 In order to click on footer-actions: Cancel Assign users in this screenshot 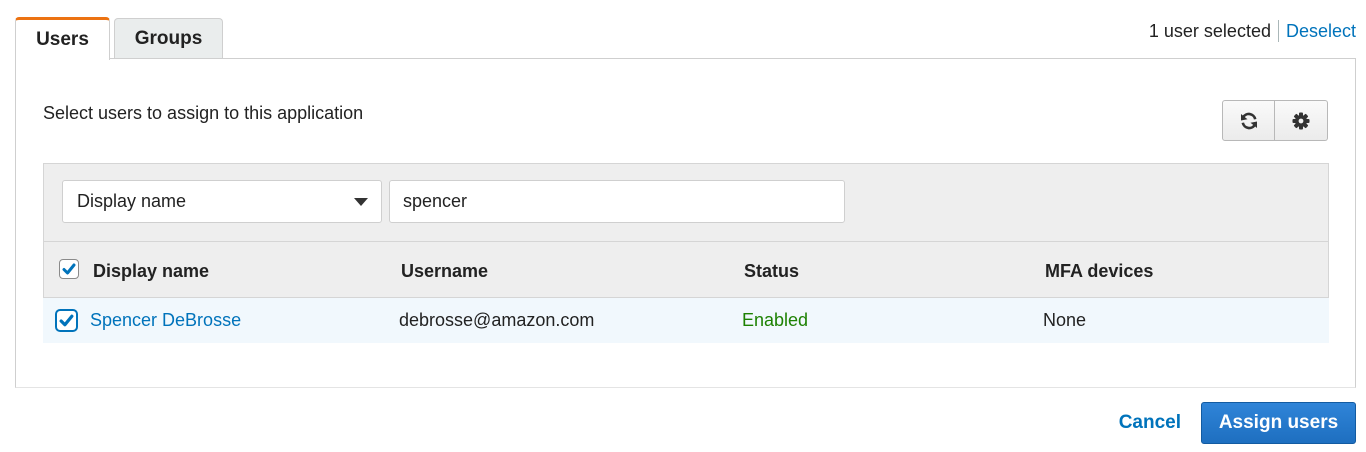, I will do `click(1237, 423)`.